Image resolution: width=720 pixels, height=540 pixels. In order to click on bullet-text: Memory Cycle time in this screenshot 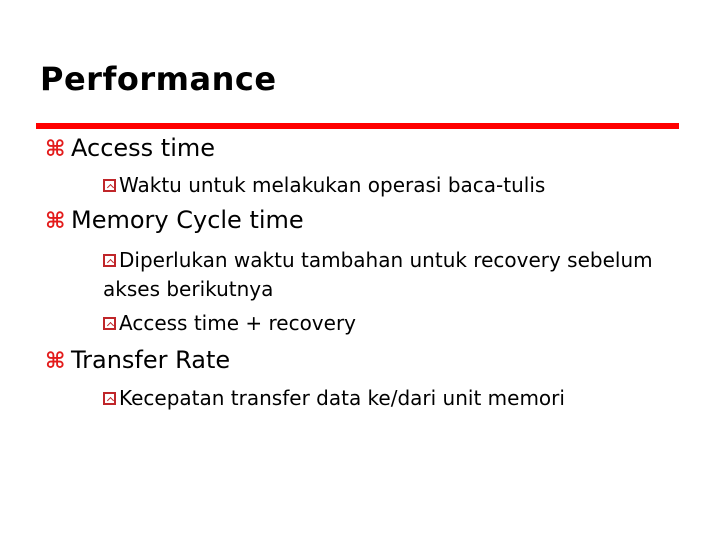, I will do `click(187, 220)`.